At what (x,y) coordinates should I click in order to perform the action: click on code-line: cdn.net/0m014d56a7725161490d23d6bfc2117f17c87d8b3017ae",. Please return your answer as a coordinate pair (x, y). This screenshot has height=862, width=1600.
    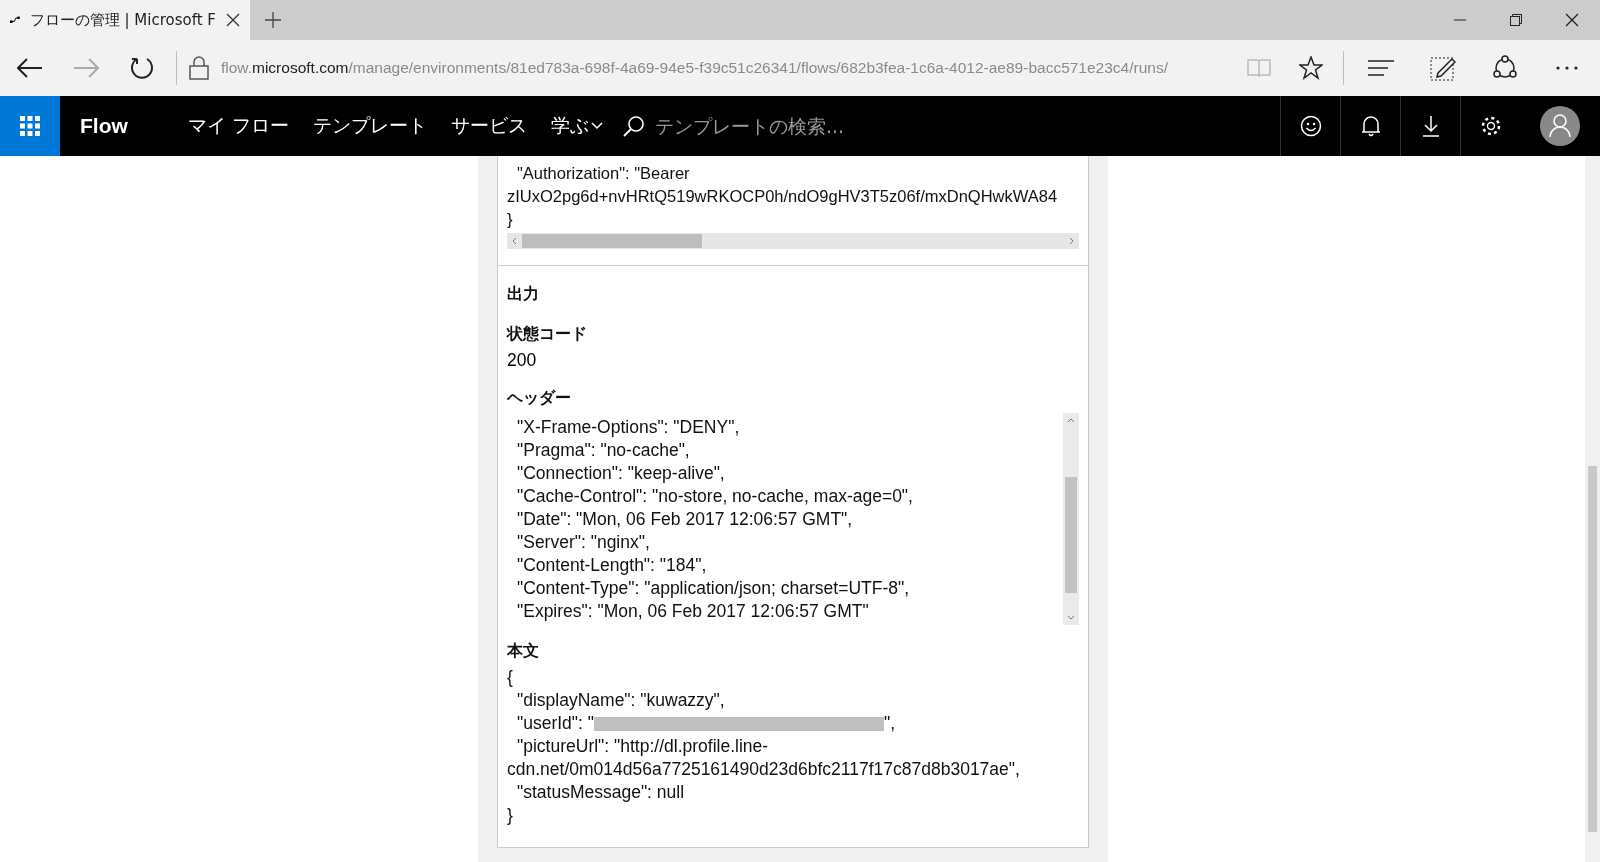
    Looking at the image, I should click on (764, 769).